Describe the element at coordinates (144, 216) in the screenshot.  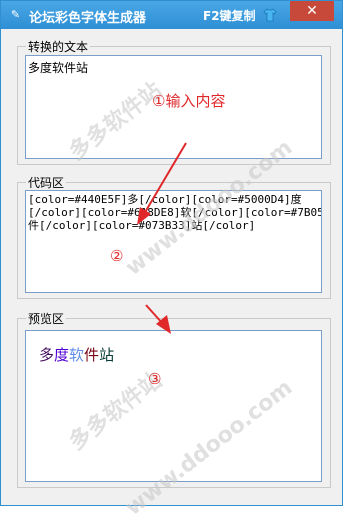
I see `arrow-head-code` at that location.